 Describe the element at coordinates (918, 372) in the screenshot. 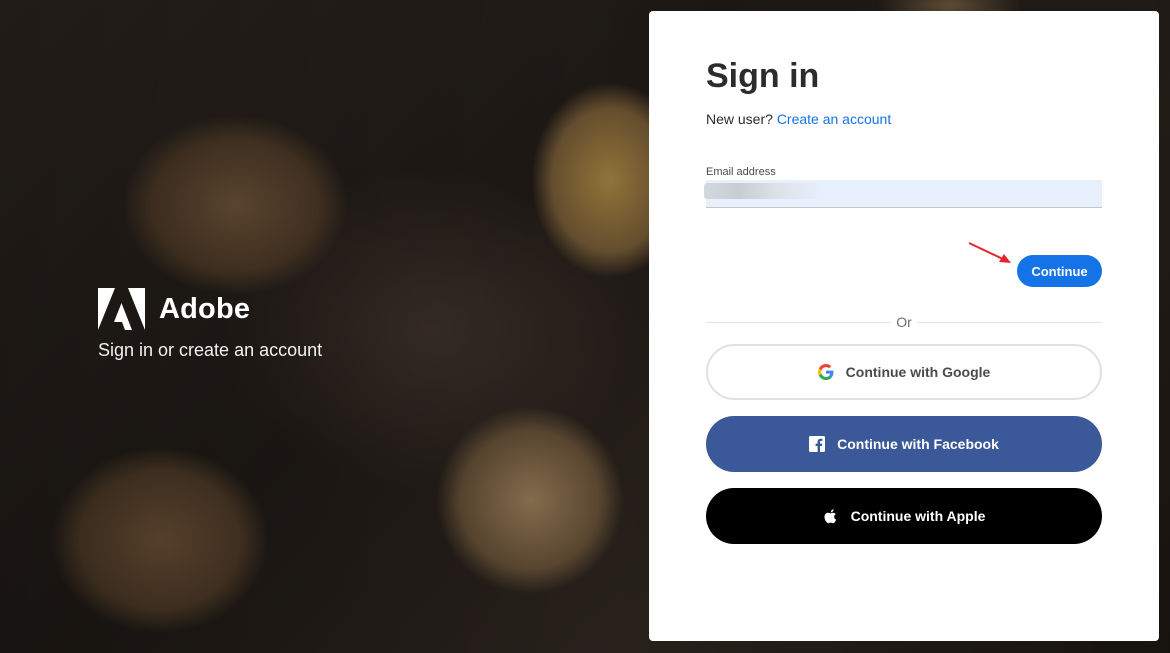

I see `google-button-label: Continue with Google` at that location.